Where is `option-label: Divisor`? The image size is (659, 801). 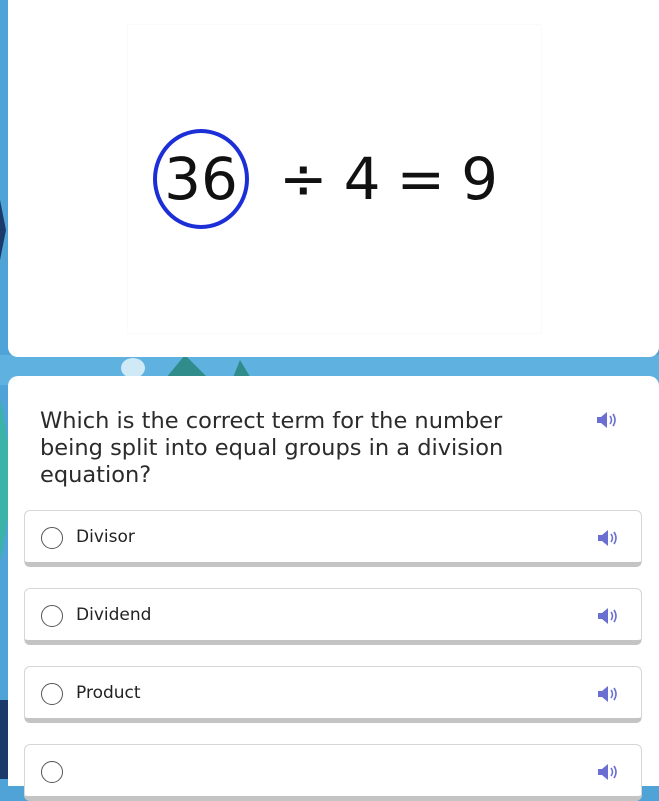
option-label: Divisor is located at coordinates (105, 537).